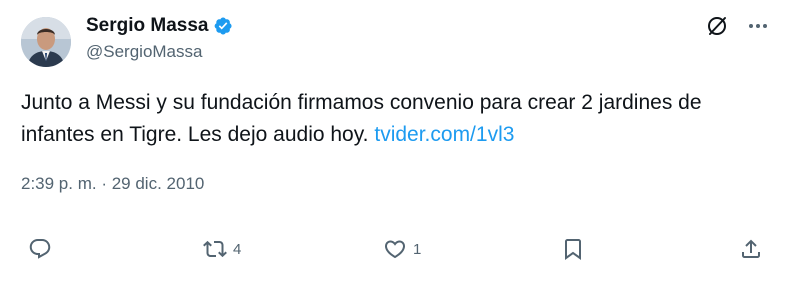  I want to click on tweet-top-actions, so click(737, 26).